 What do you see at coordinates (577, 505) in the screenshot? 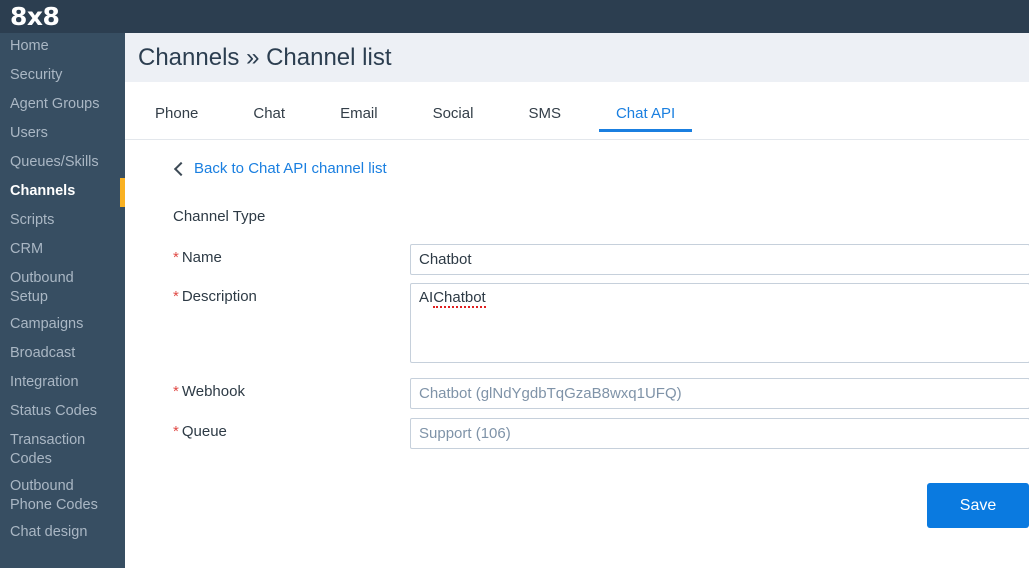
I see `form-actions: Save` at bounding box center [577, 505].